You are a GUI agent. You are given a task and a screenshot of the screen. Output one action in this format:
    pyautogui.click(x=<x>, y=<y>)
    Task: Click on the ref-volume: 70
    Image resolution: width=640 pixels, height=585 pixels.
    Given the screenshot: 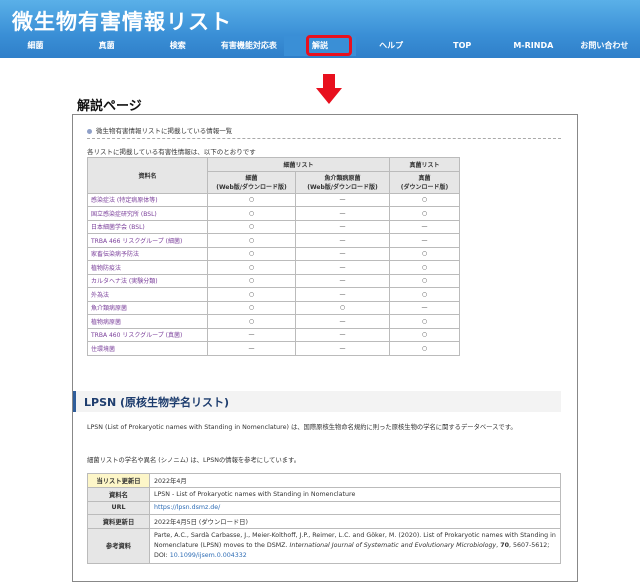 What is the action you would take?
    pyautogui.click(x=504, y=545)
    